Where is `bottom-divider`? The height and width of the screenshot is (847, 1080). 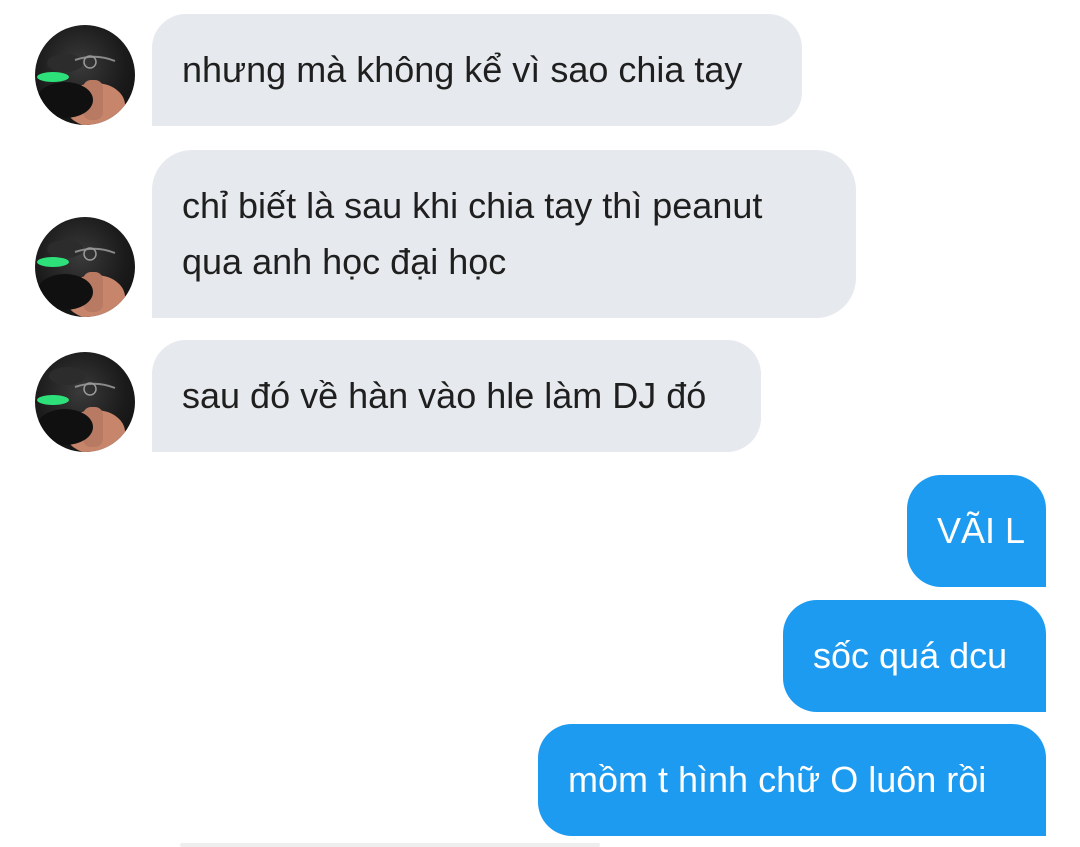
bottom-divider is located at coordinates (390, 845).